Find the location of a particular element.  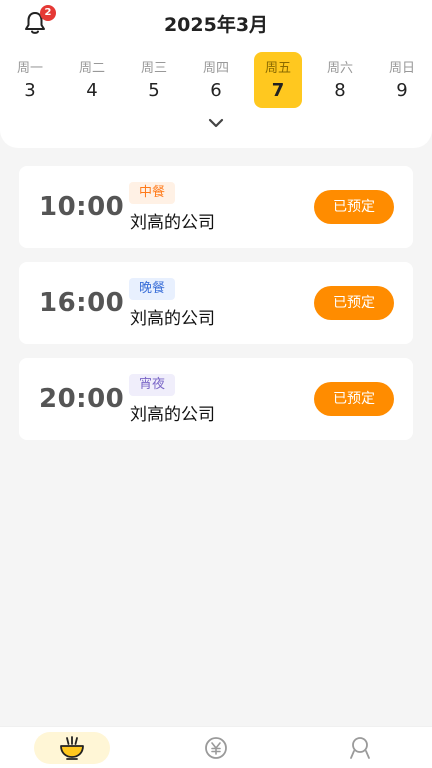

meal-bowl-icon is located at coordinates (72, 748).